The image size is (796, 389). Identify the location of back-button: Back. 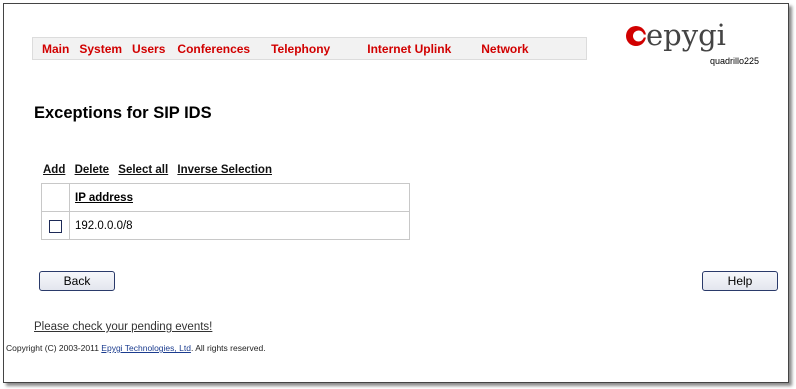
(77, 281).